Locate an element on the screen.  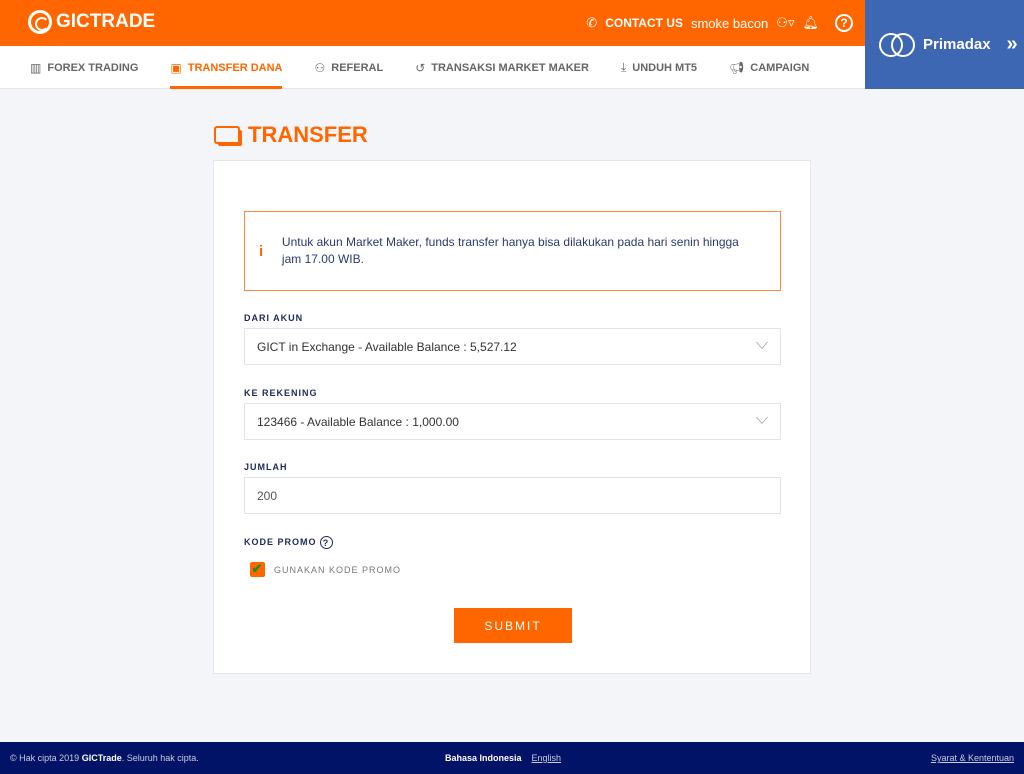
submit-button: SUBMIT is located at coordinates (513, 625).